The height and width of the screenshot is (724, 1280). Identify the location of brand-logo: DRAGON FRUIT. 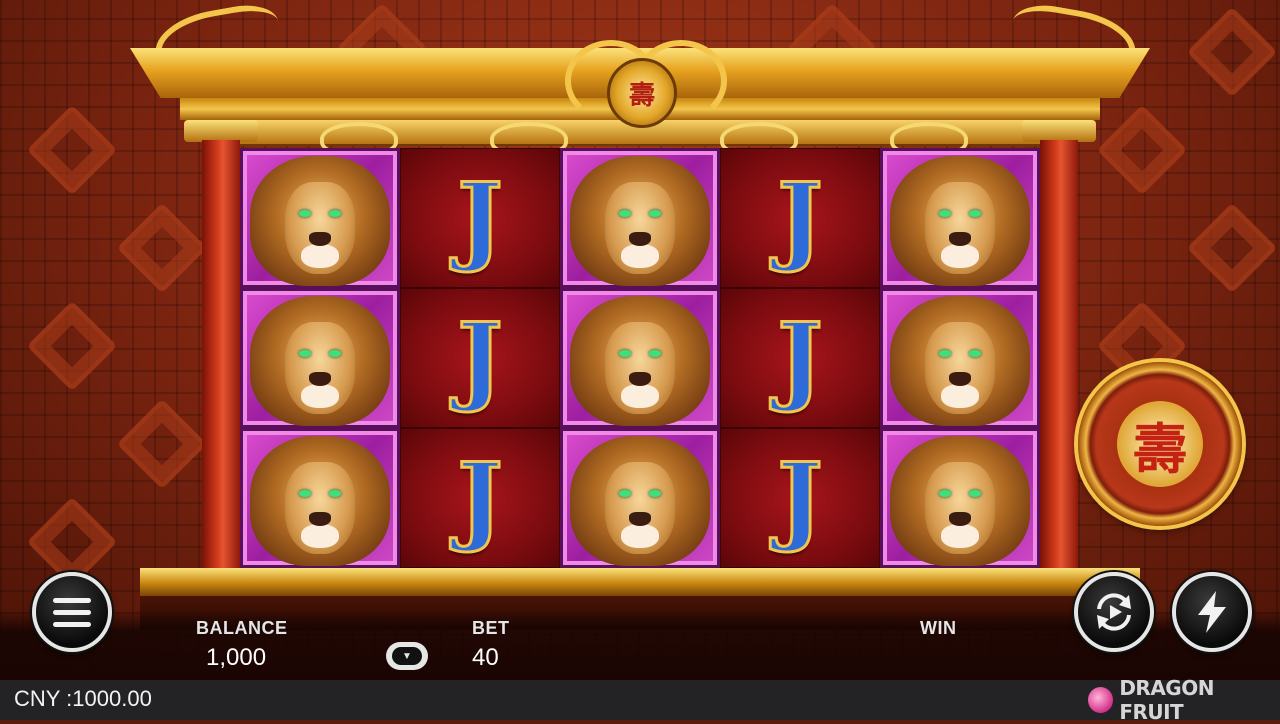
(1184, 700).